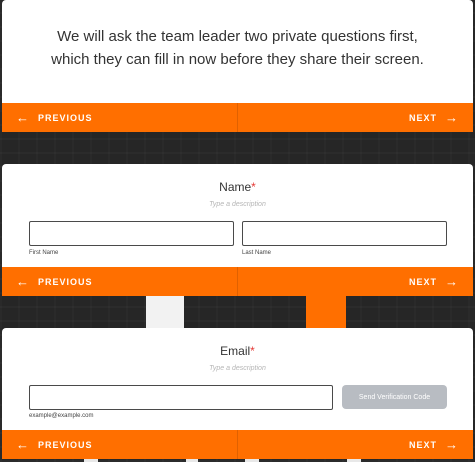 The height and width of the screenshot is (462, 475). What do you see at coordinates (237, 368) in the screenshot?
I see `email-field-description: Type a description` at bounding box center [237, 368].